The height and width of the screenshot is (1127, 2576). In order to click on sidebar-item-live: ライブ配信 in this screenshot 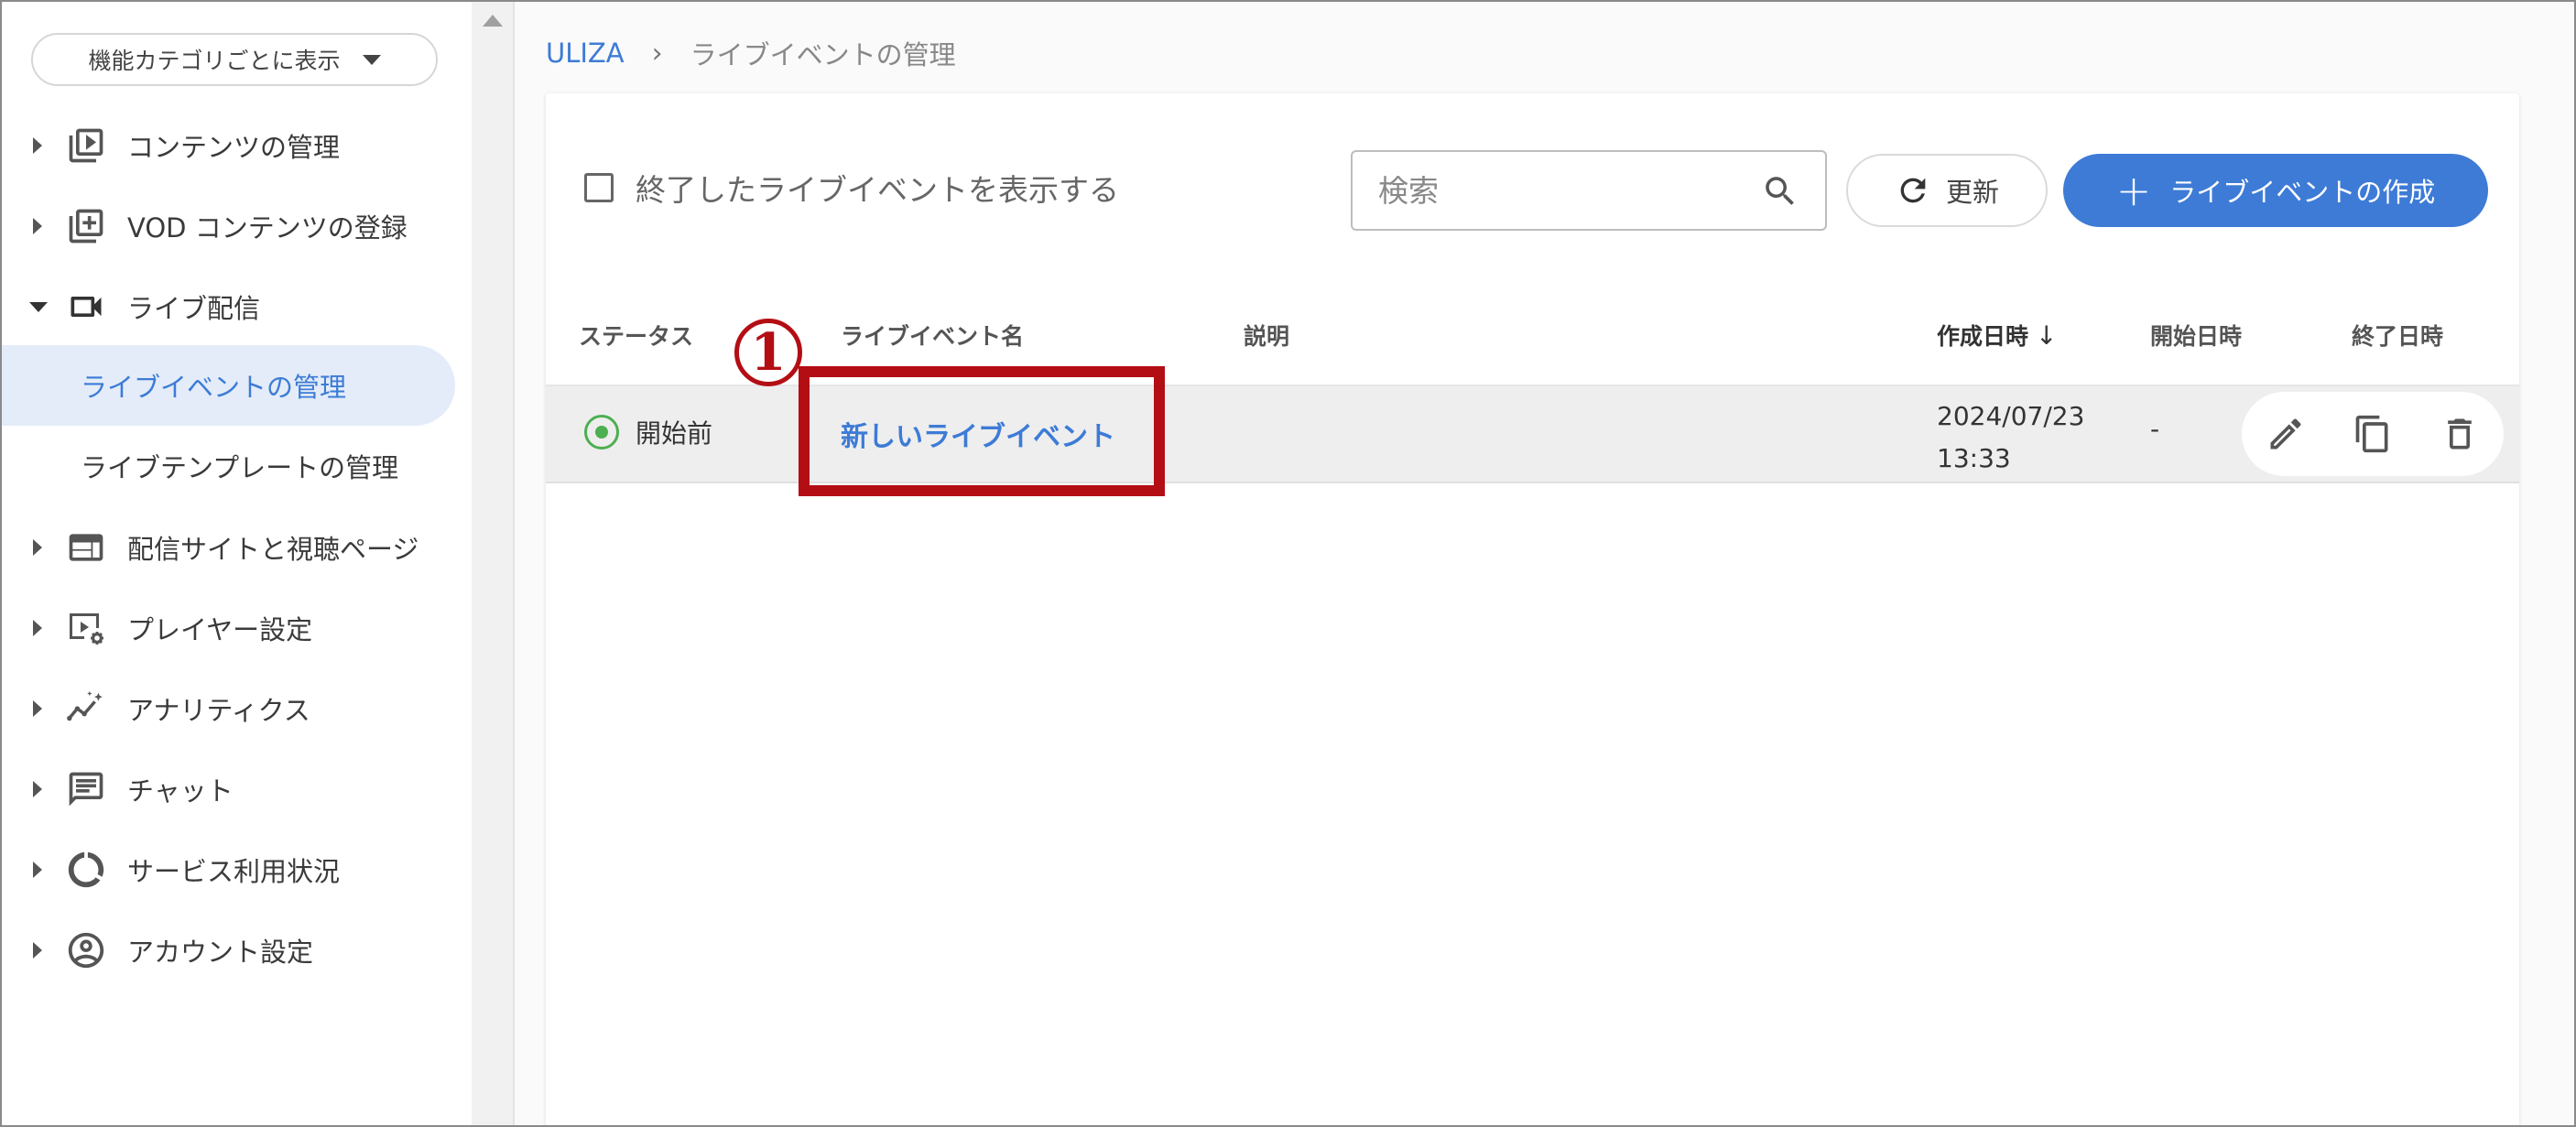, I will do `click(231, 306)`.